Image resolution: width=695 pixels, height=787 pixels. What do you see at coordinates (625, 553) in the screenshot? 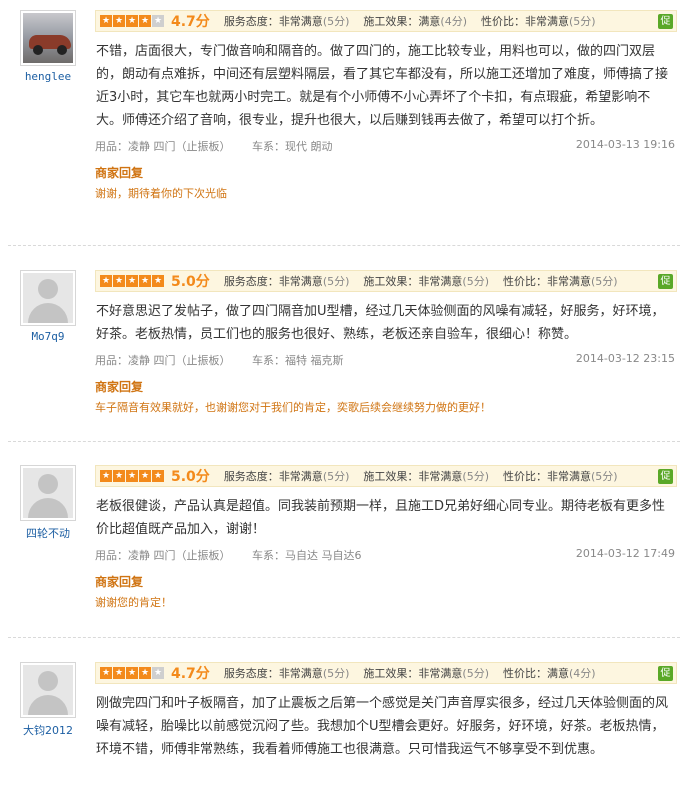
I see `review-date: 2014-03-12 17:49` at bounding box center [625, 553].